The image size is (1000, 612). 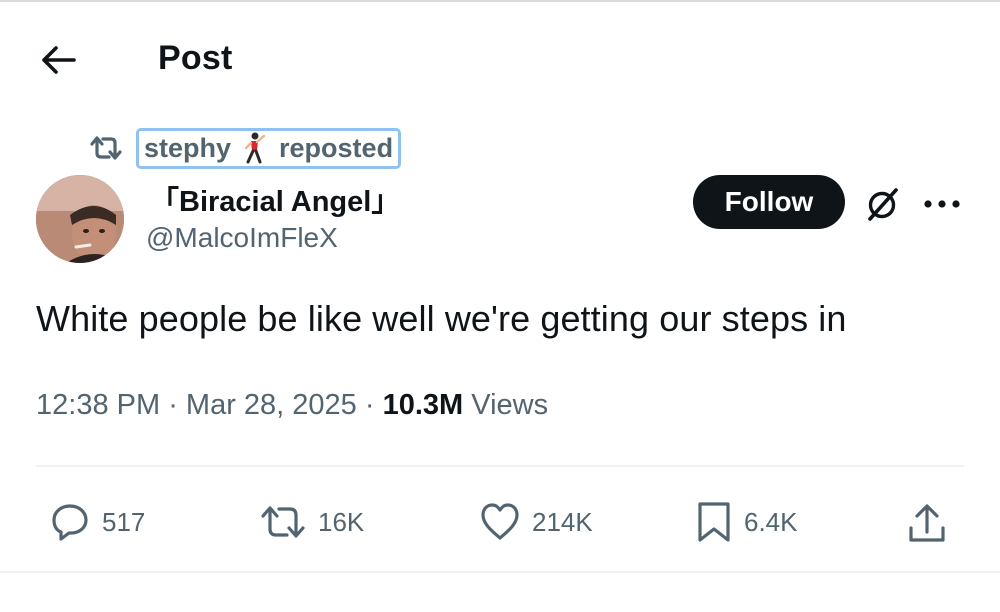 I want to click on share-button, so click(x=927, y=524).